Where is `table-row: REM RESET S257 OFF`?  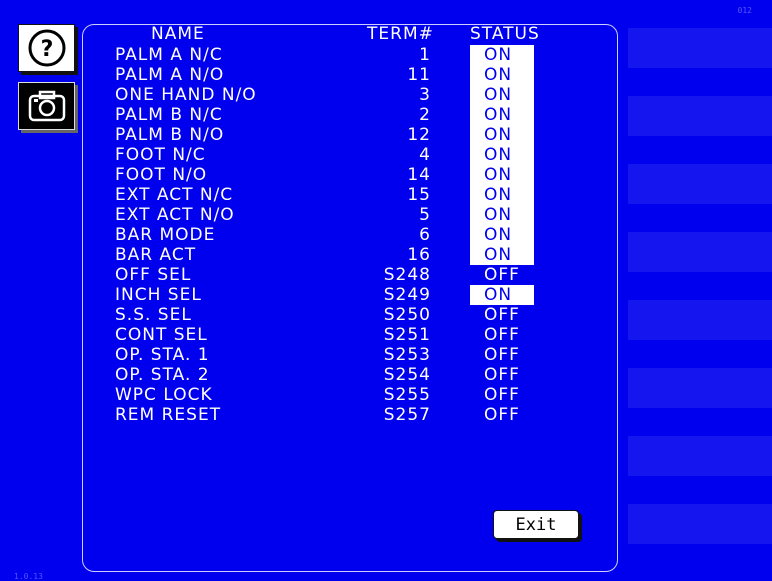
table-row: REM RESET S257 OFF is located at coordinates (350, 415).